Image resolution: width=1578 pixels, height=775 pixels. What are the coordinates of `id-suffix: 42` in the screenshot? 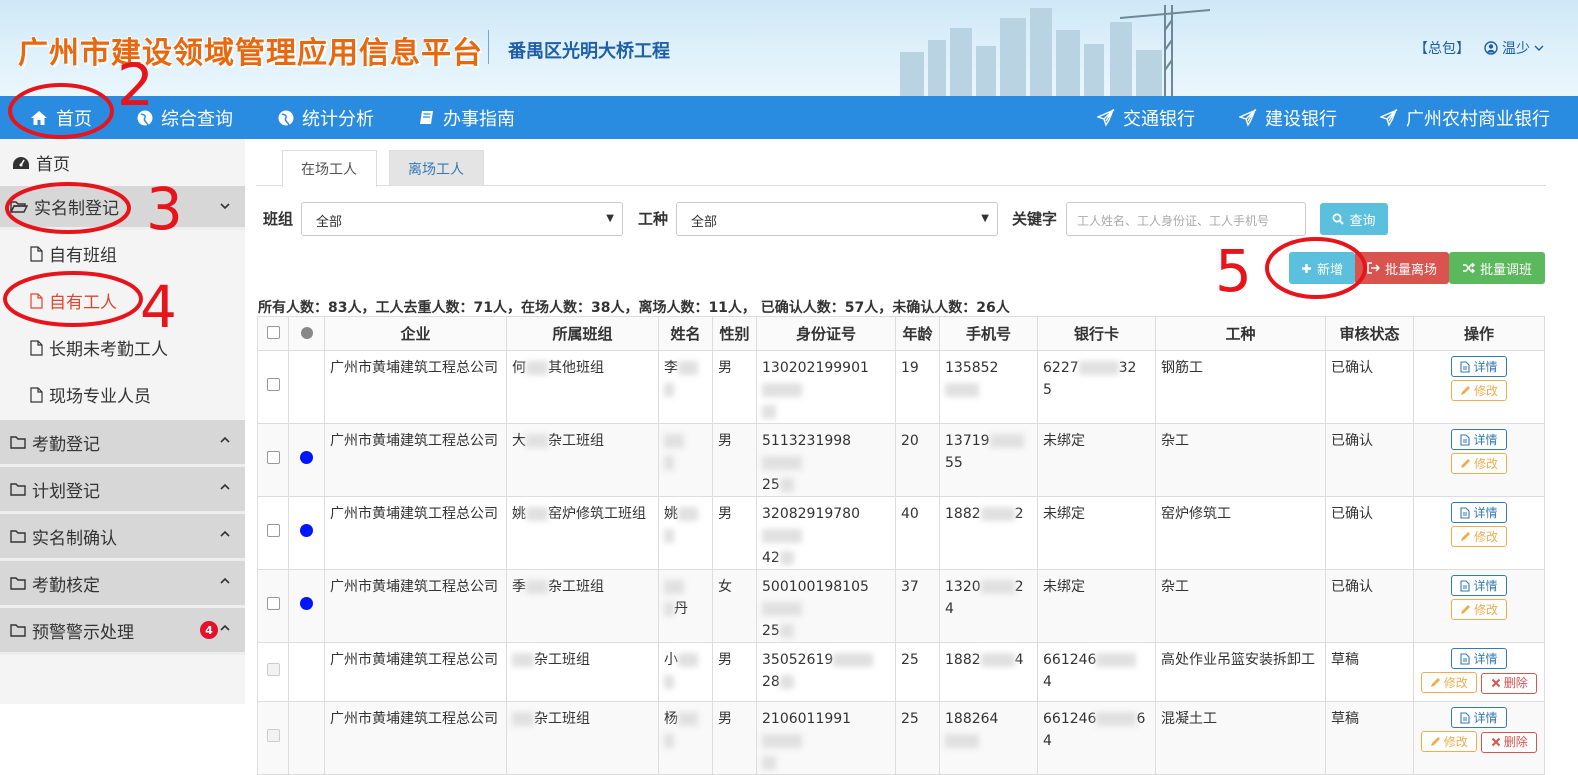 It's located at (771, 558).